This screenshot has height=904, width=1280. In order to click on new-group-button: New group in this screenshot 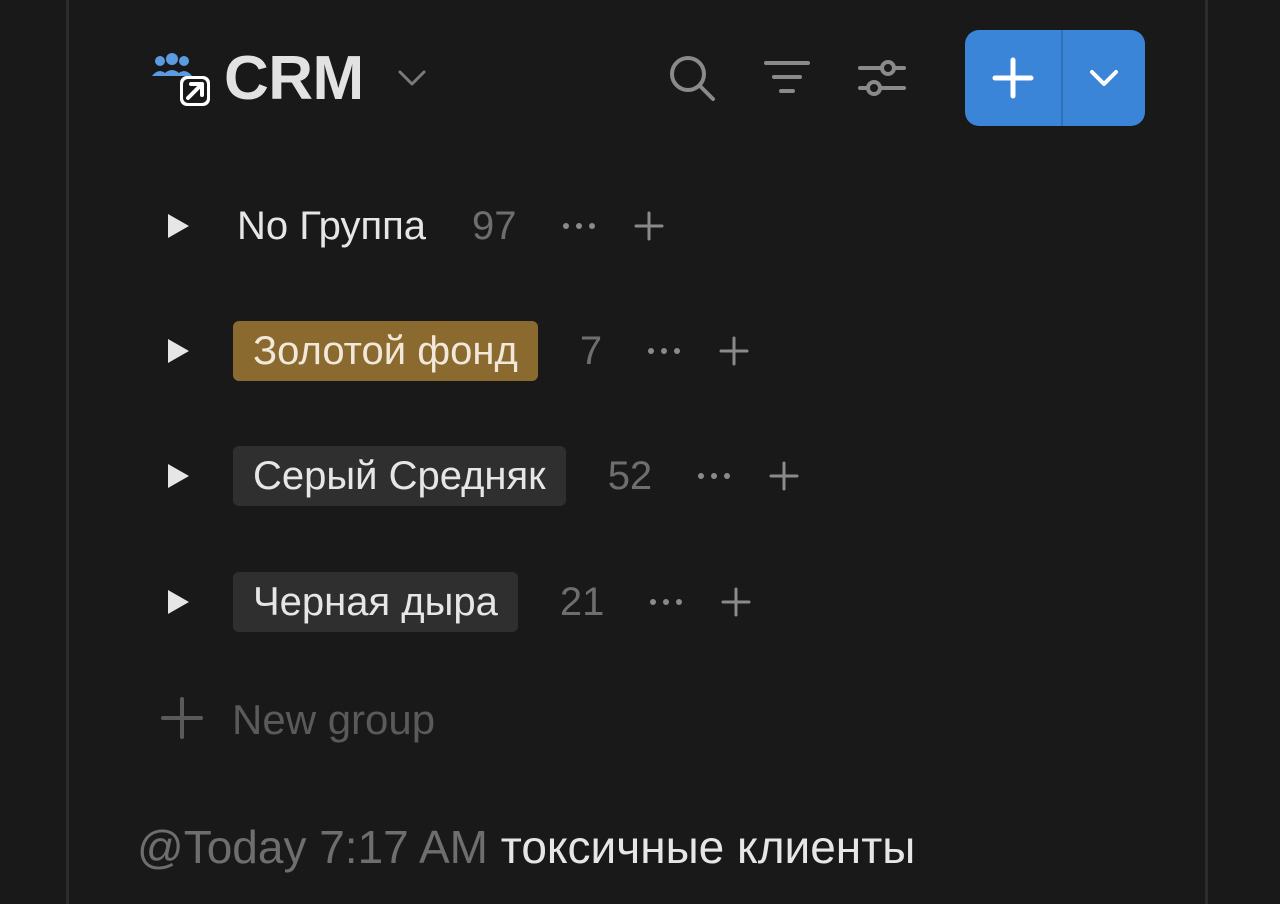, I will do `click(297, 720)`.